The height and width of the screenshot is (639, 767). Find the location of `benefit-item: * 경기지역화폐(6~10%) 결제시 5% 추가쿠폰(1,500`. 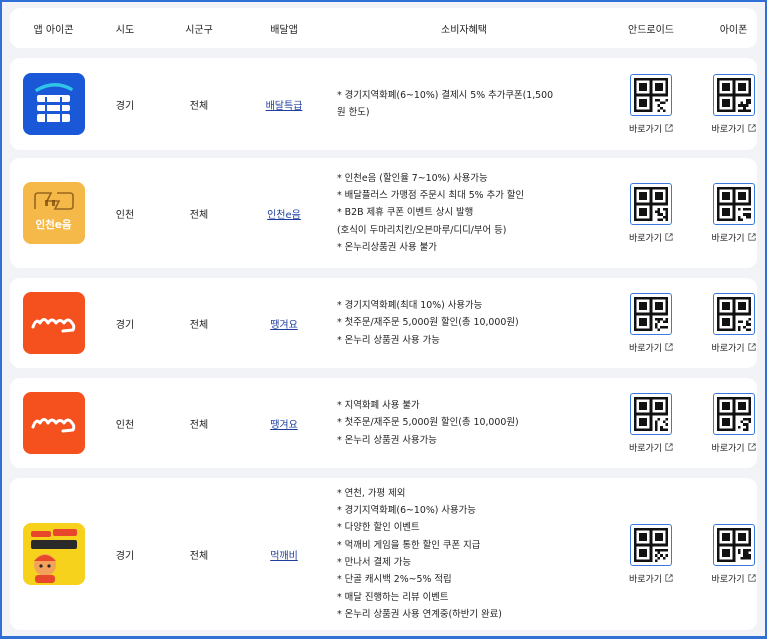

benefit-item: * 경기지역화폐(6~10%) 결제시 5% 추가쿠폰(1,500 is located at coordinates (445, 95).